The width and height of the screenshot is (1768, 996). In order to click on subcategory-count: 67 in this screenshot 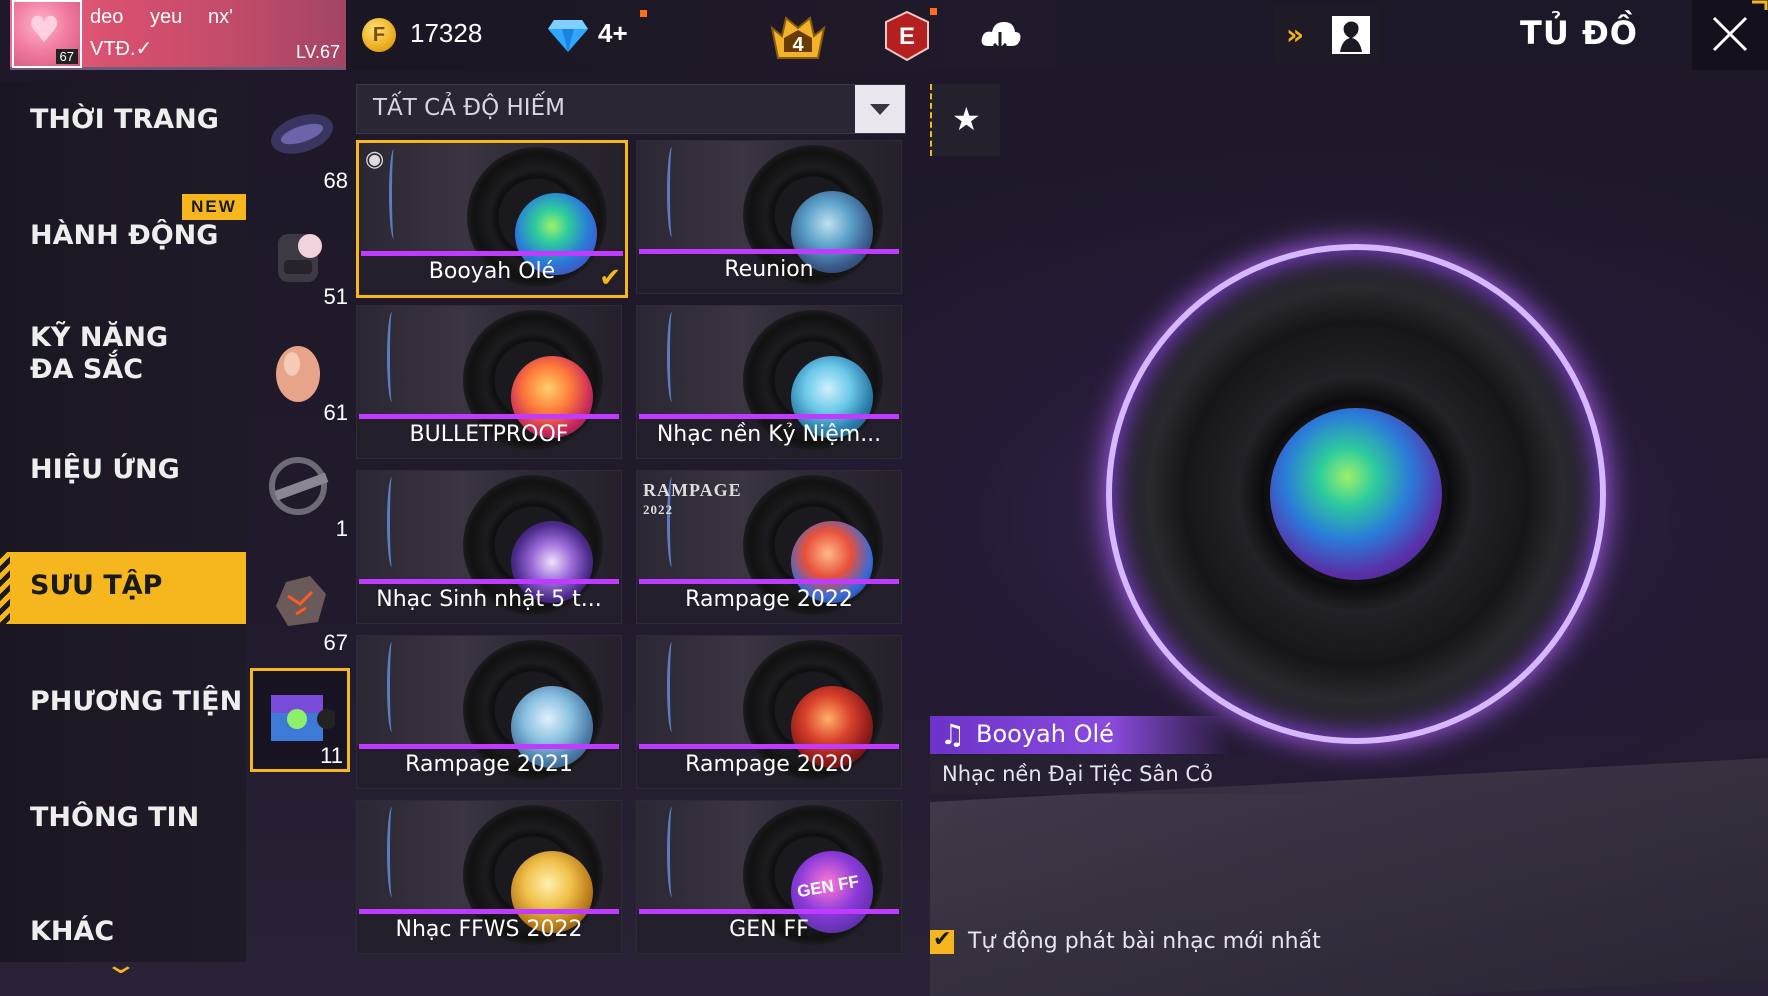, I will do `click(335, 642)`.